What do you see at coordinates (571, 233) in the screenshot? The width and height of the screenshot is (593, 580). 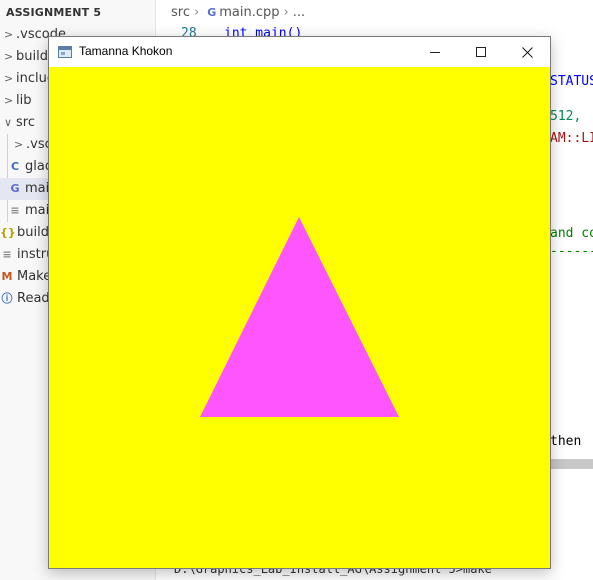 I see `code-fragment-comment: and co` at bounding box center [571, 233].